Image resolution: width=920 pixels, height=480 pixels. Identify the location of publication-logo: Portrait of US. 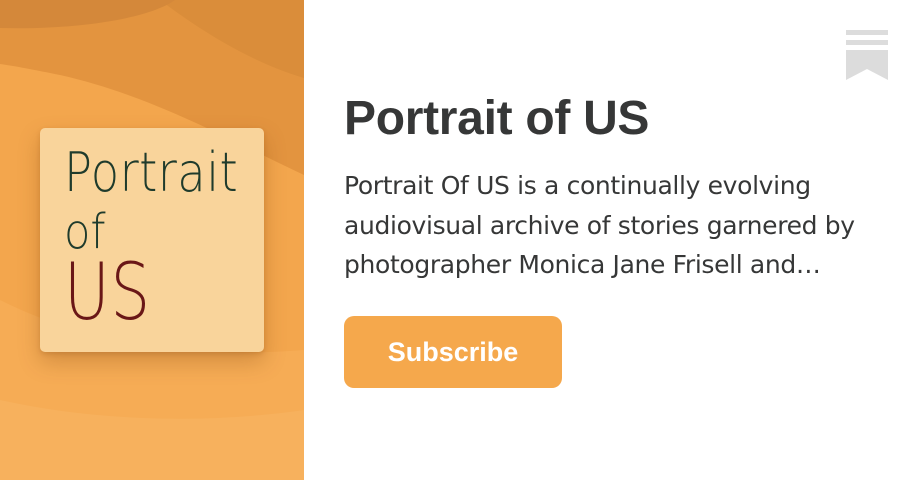
(152, 240).